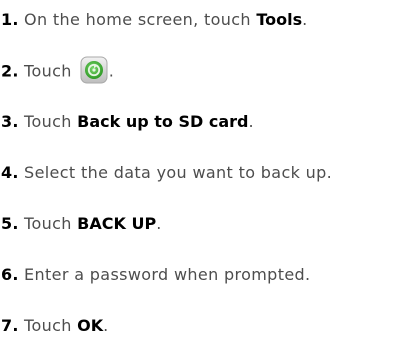 This screenshot has height=358, width=420. I want to click on step-text: On the home screen, touch, so click(137, 19).